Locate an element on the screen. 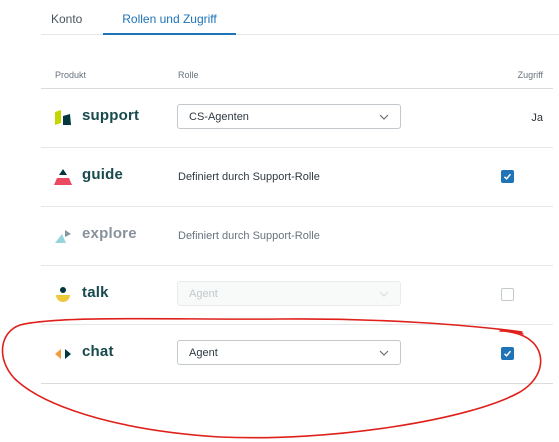 Image resolution: width=559 pixels, height=442 pixels. guide-logo-icon is located at coordinates (63, 177).